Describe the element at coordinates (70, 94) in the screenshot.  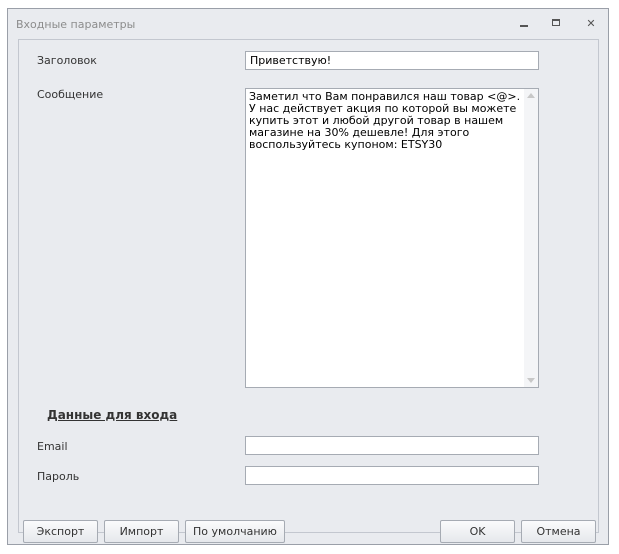
I see `message-label: Сообщение` at that location.